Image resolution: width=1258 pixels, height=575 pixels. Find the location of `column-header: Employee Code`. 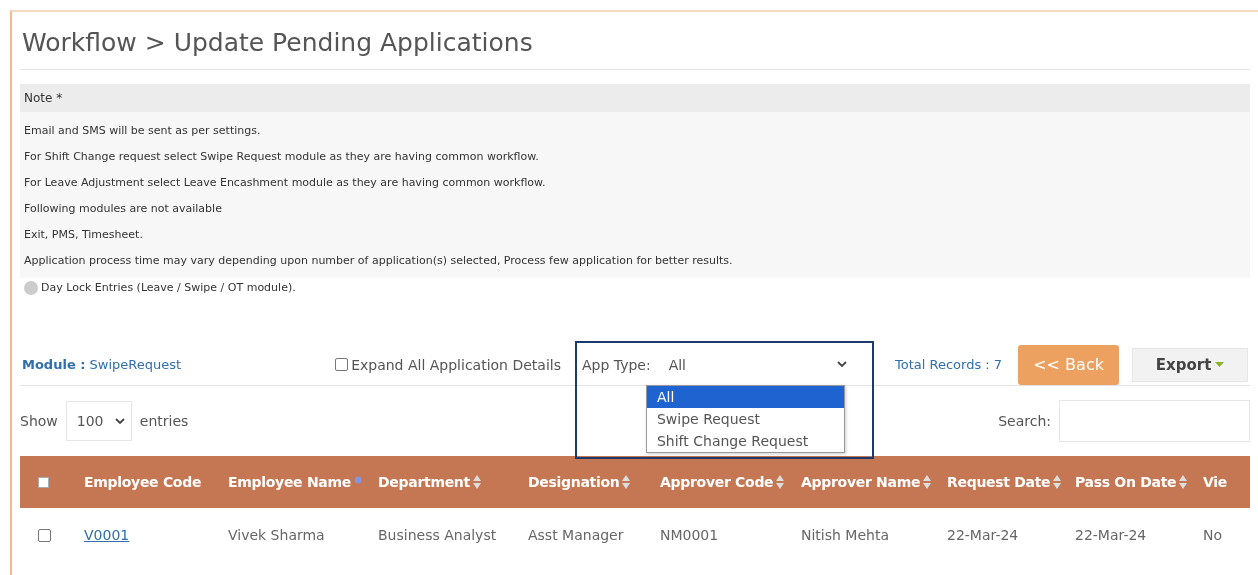

column-header: Employee Code is located at coordinates (143, 482).